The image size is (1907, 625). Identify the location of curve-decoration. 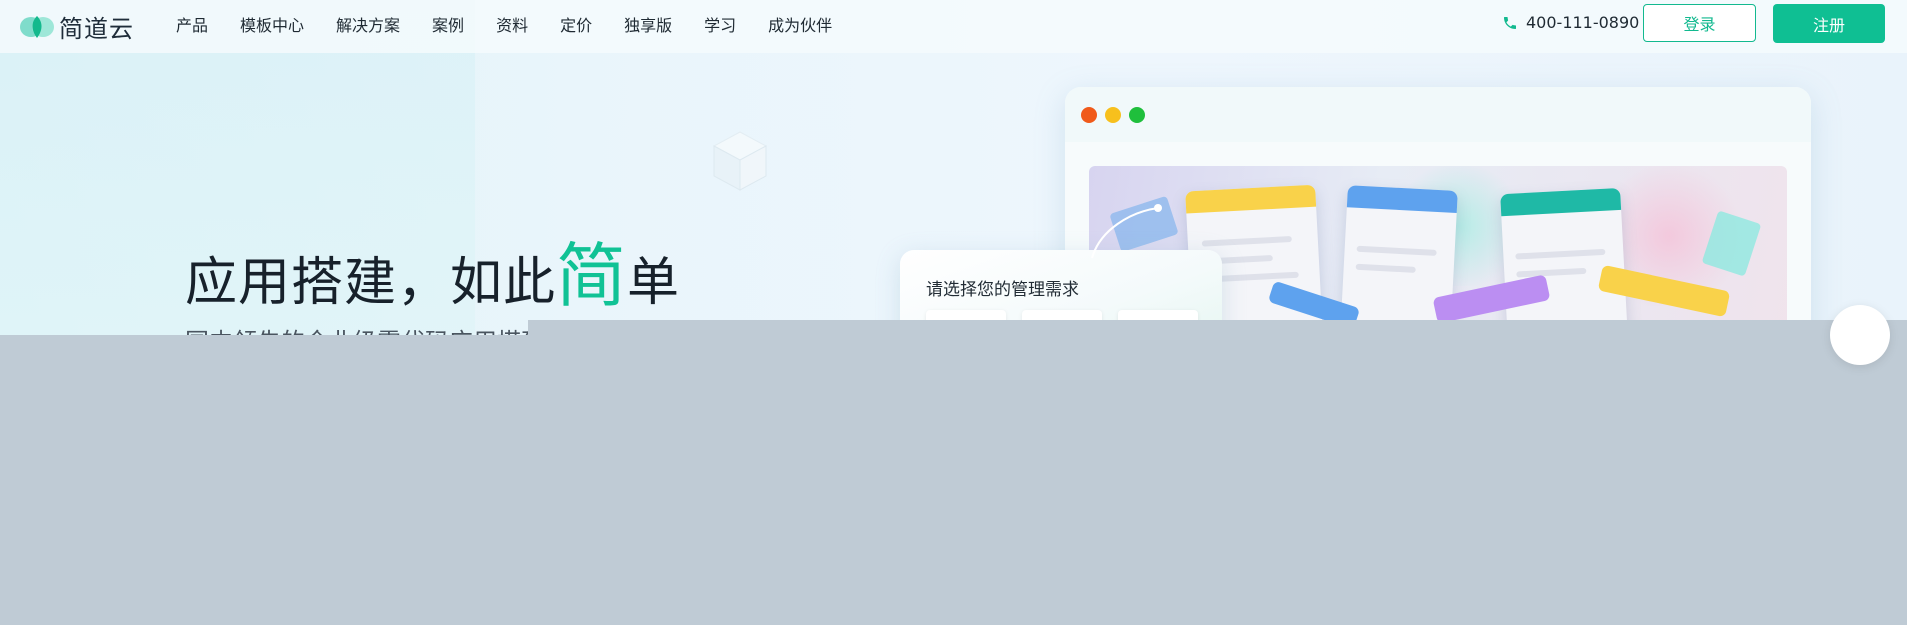
(1126, 231).